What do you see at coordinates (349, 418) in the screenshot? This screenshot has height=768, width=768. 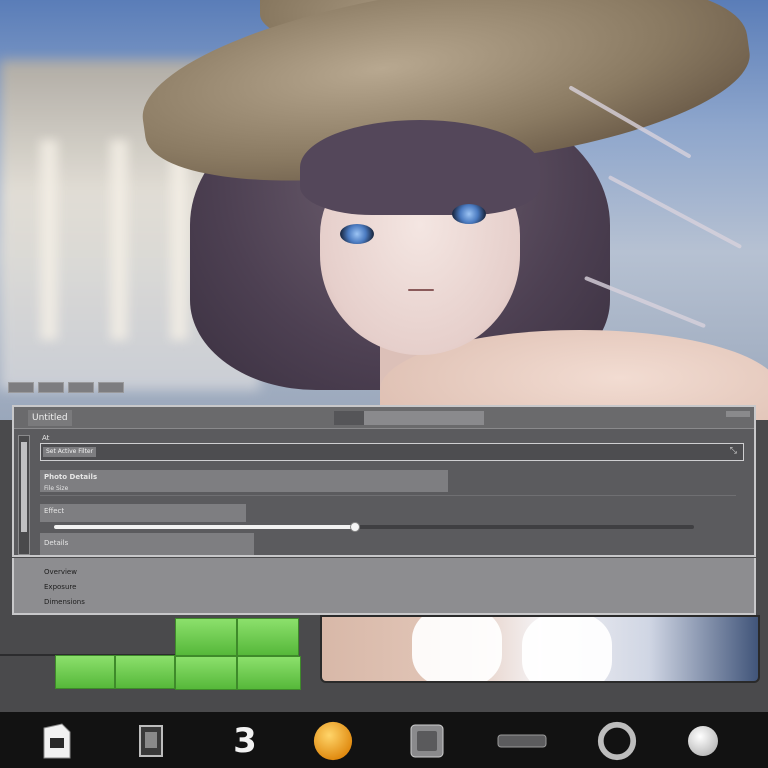 I see `header-tab` at bounding box center [349, 418].